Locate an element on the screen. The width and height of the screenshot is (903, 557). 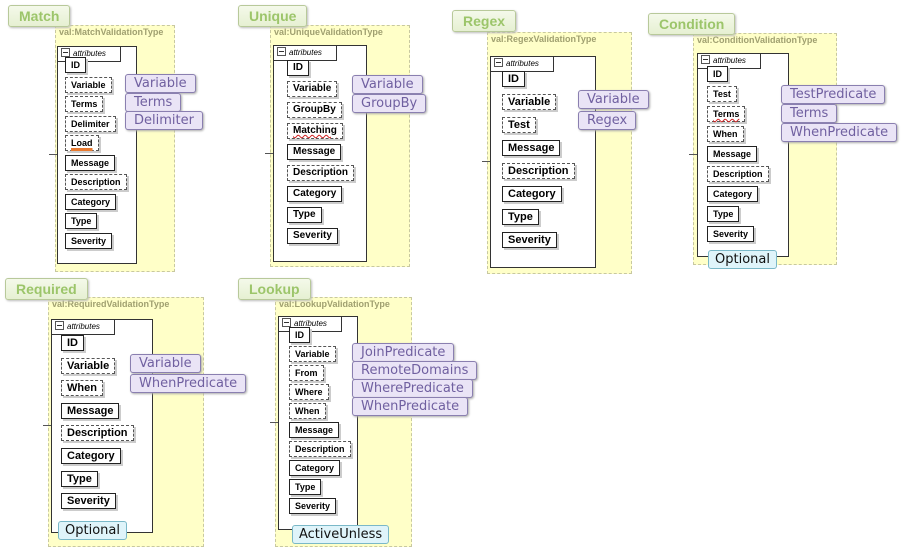
type-name: val:MatchValidationType is located at coordinates (111, 32).